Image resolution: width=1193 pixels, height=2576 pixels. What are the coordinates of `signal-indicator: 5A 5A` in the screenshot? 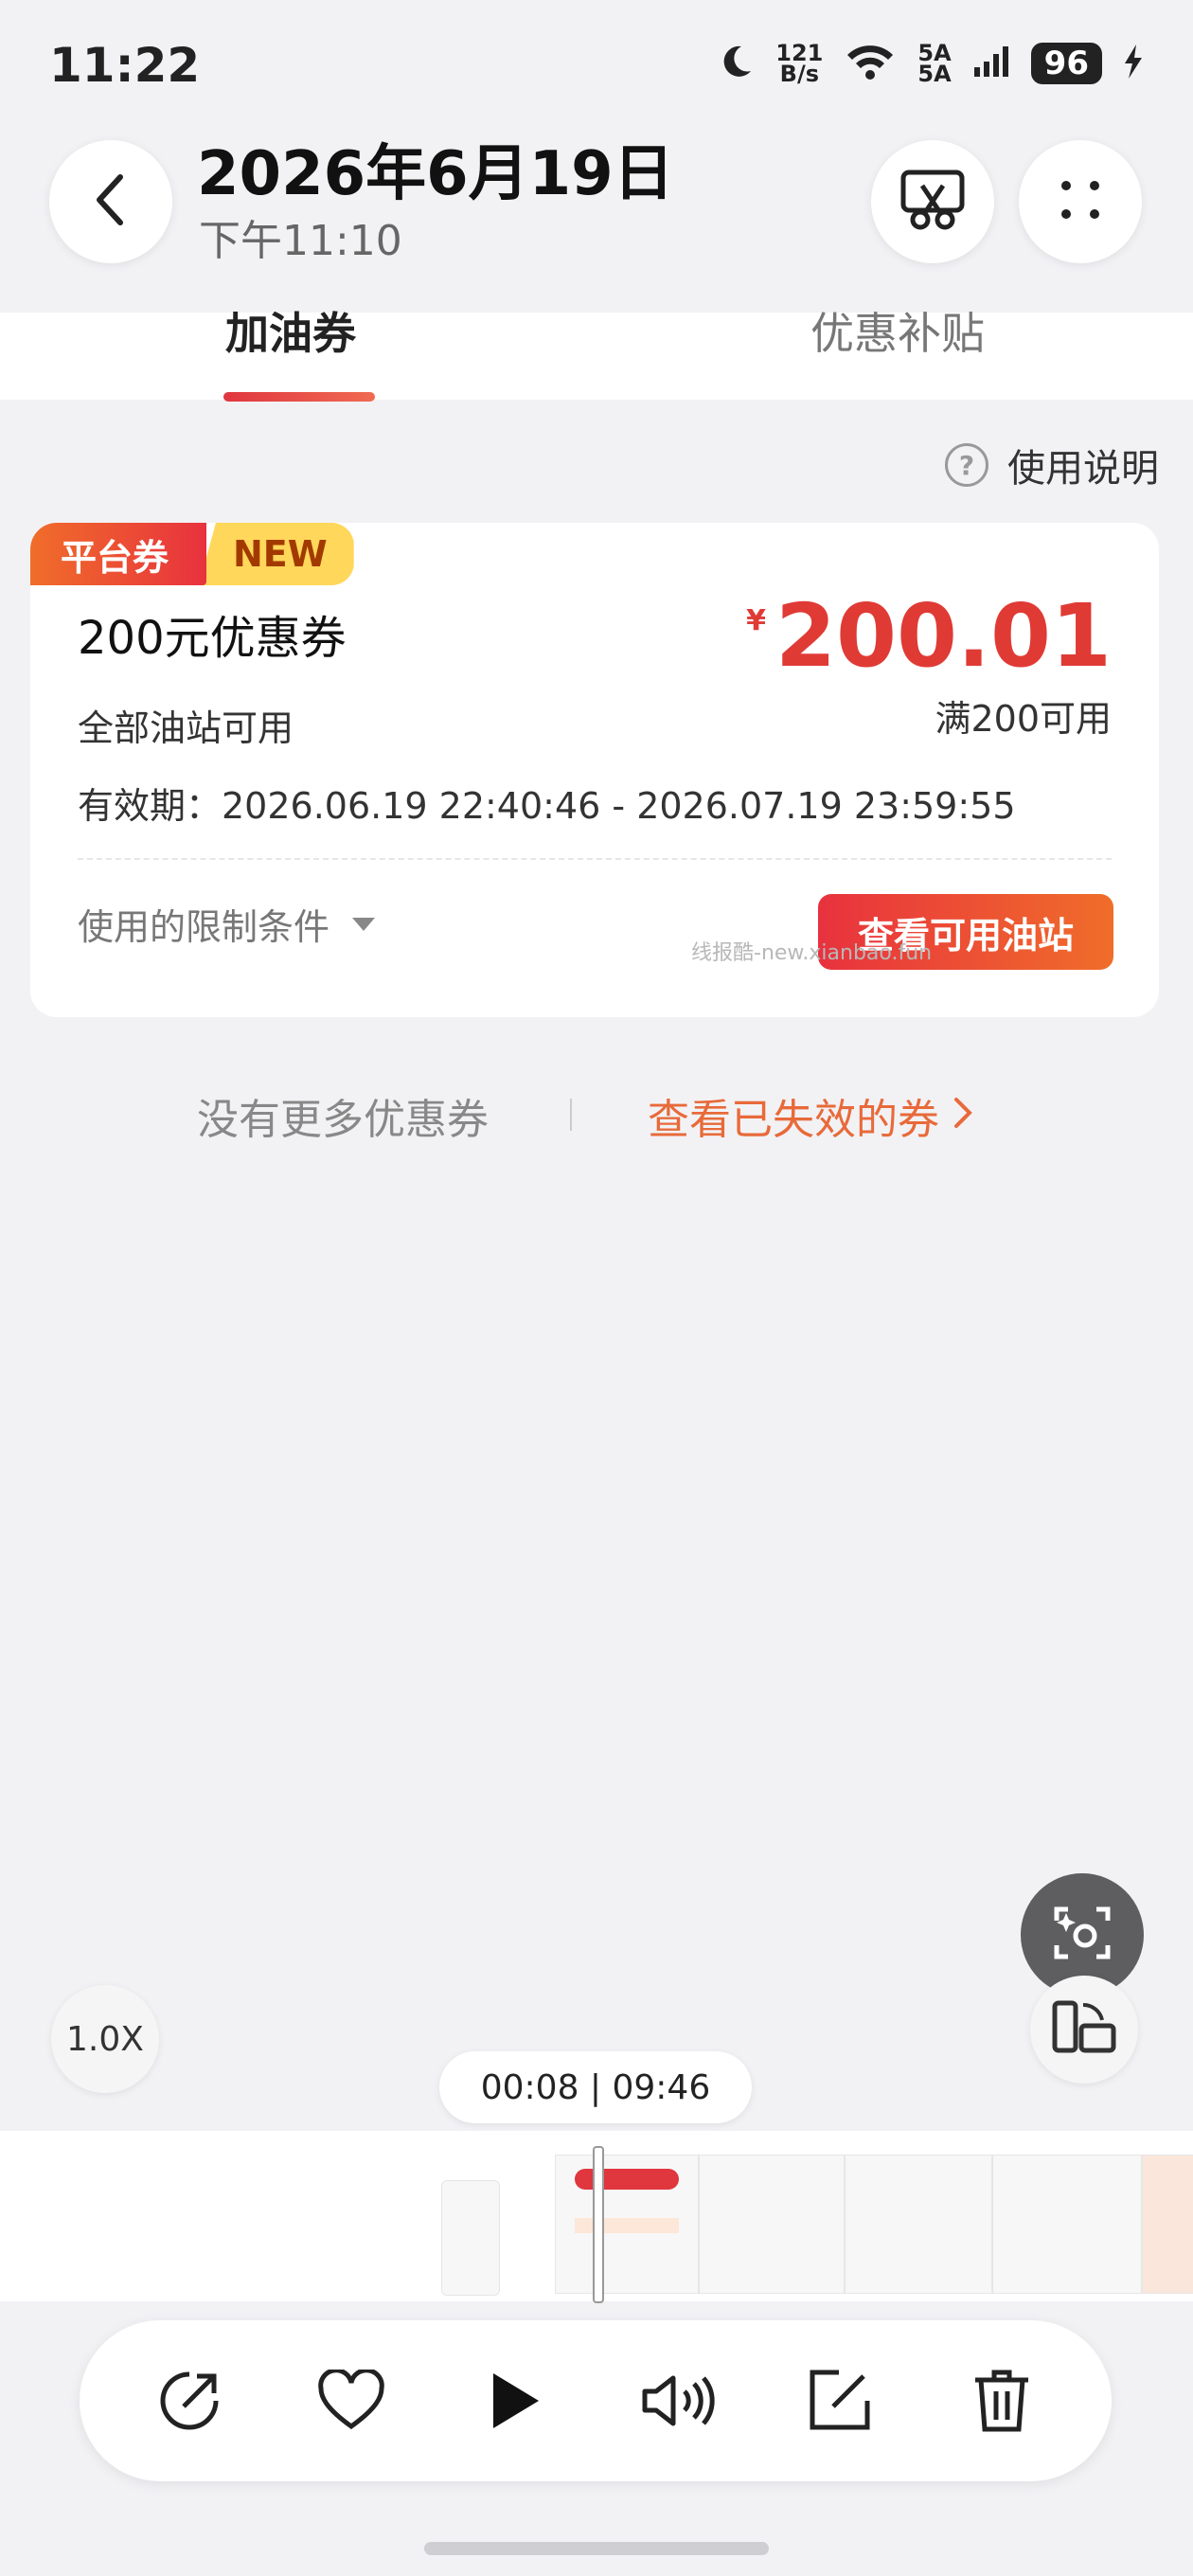 It's located at (934, 64).